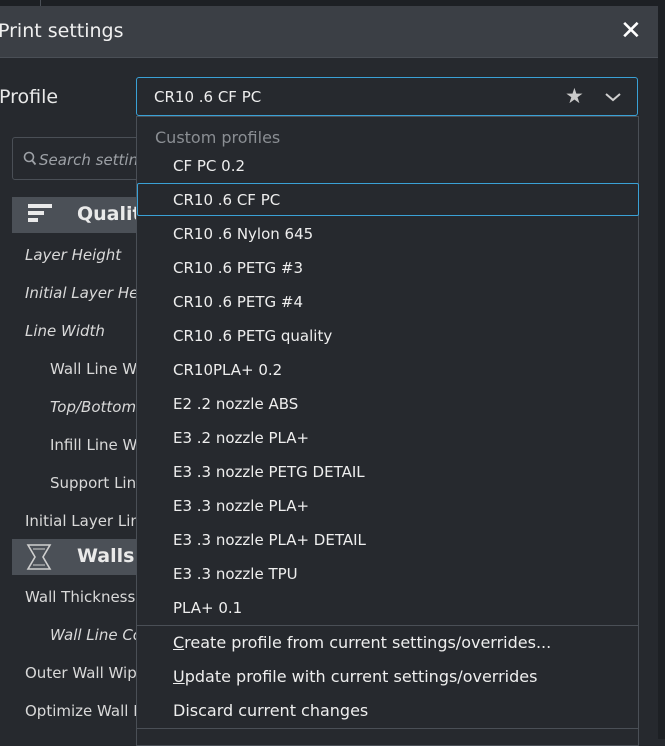 This screenshot has width=665, height=746. Describe the element at coordinates (40, 213) in the screenshot. I see `quality-lines-icon` at that location.